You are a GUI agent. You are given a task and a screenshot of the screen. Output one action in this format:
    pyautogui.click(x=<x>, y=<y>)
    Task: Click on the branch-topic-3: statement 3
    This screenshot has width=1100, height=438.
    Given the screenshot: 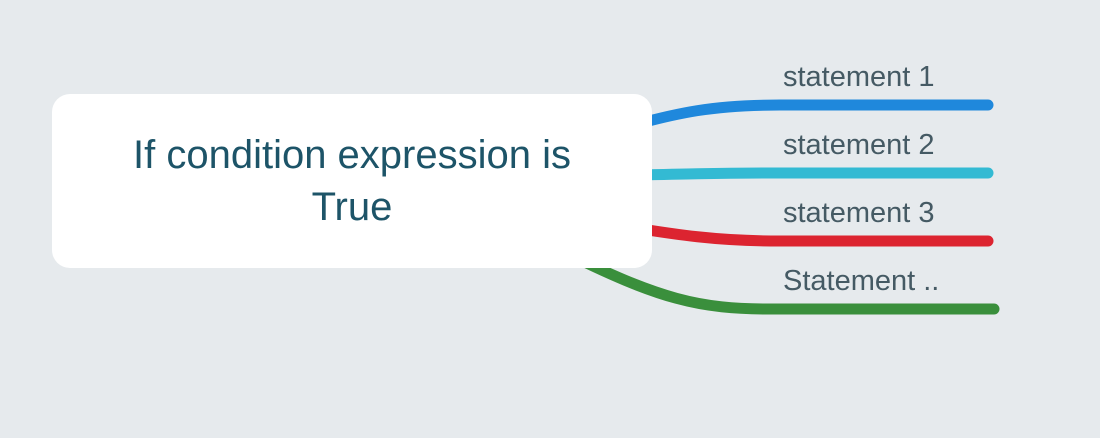 What is the action you would take?
    pyautogui.click(x=859, y=213)
    